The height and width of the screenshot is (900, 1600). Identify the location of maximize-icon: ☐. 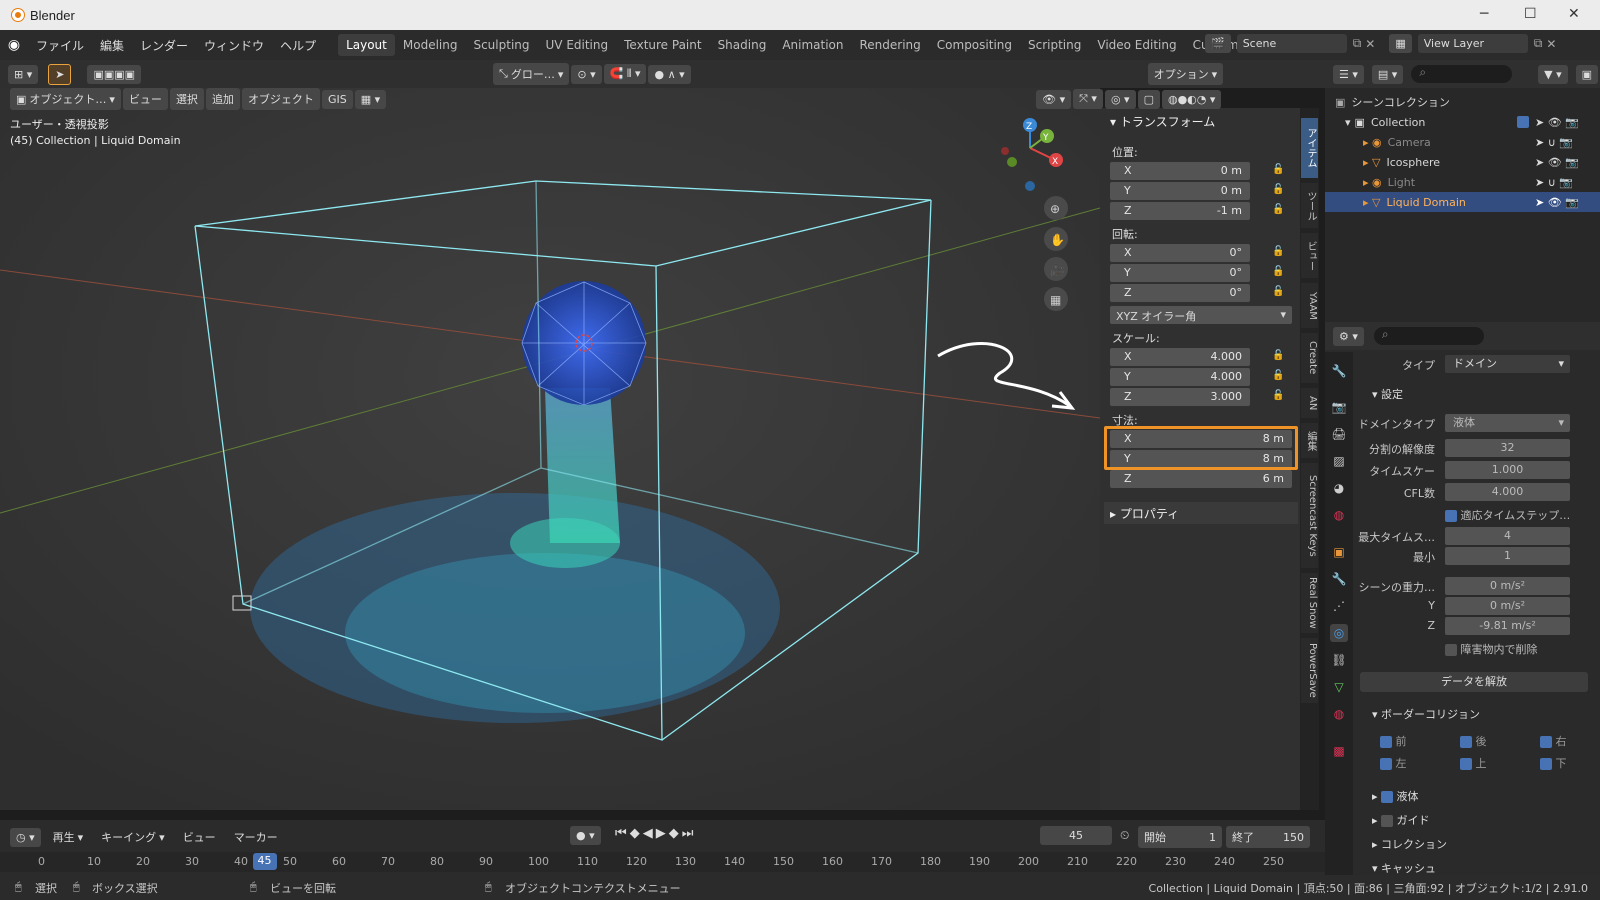
(1530, 14).